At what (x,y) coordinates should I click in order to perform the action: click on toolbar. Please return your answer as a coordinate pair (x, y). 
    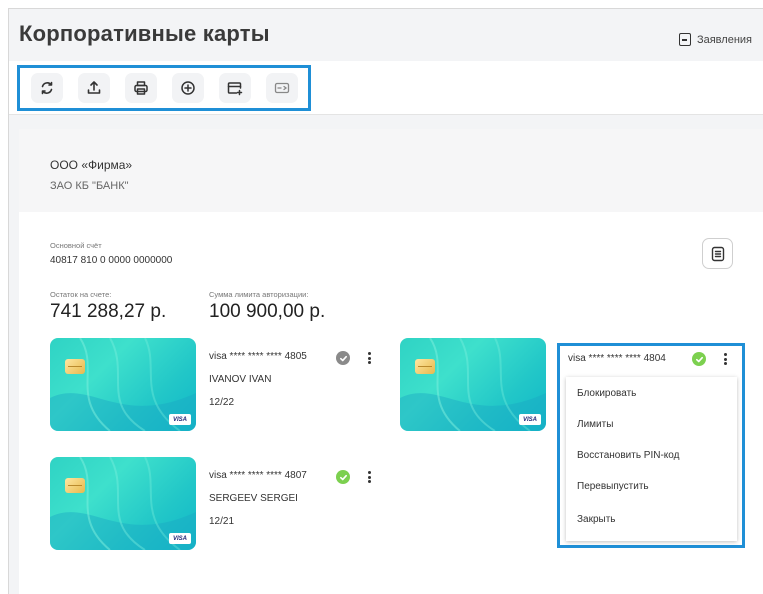
    Looking at the image, I should click on (164, 88).